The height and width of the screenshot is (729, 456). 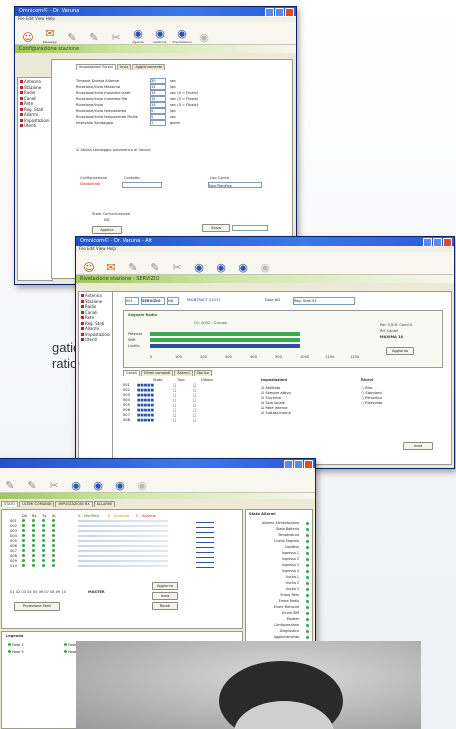 I want to click on service-field: SERVIZIO, so click(x=153, y=301).